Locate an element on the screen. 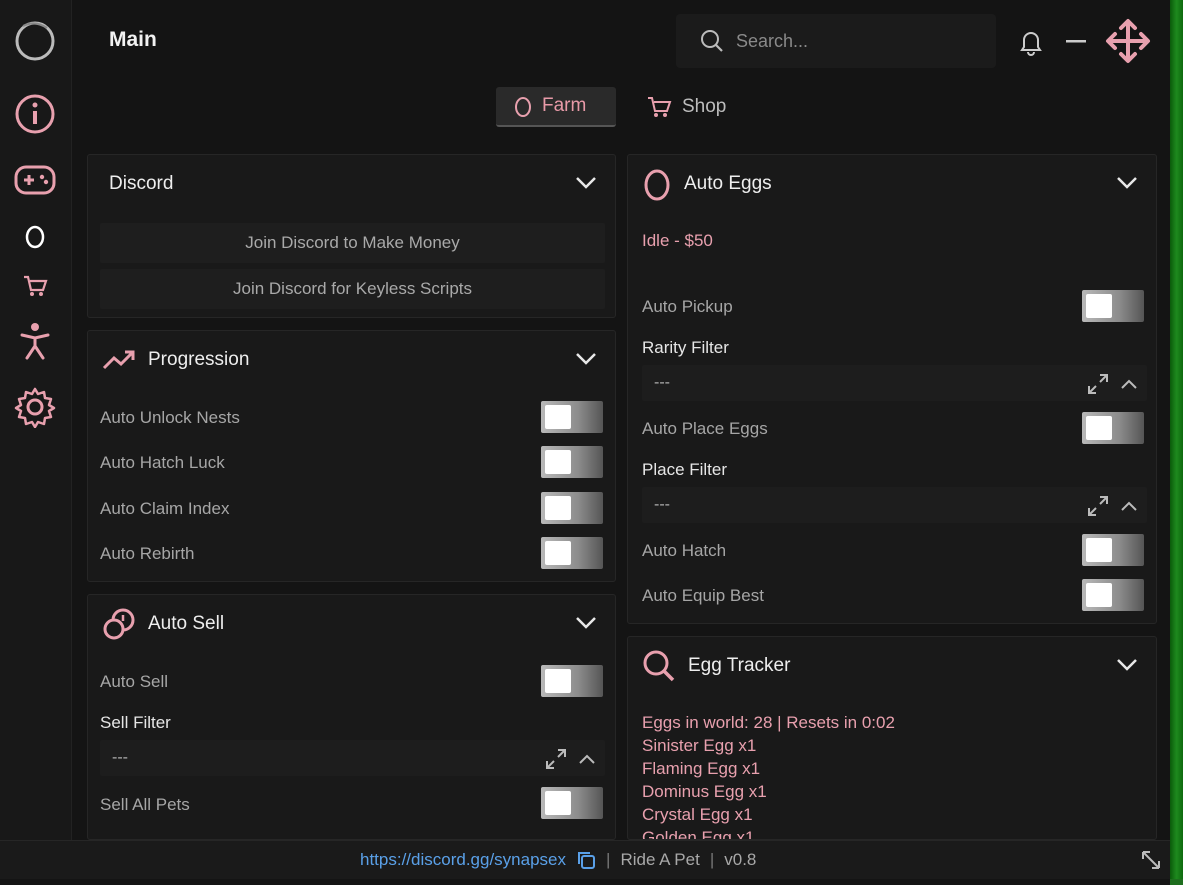 The height and width of the screenshot is (885, 1183). tab-shop-label: Shop is located at coordinates (704, 106).